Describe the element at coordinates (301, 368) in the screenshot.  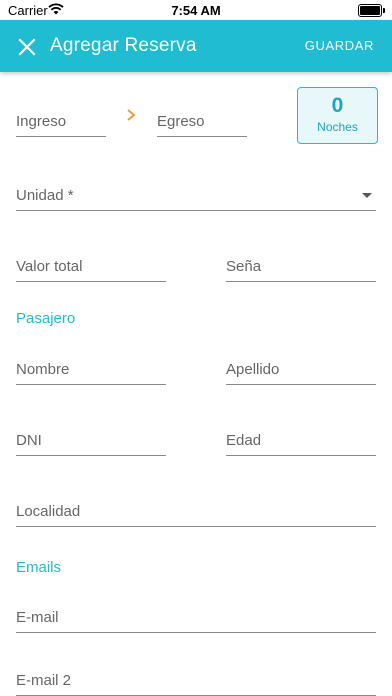
I see `last-name-field: Apellido` at that location.